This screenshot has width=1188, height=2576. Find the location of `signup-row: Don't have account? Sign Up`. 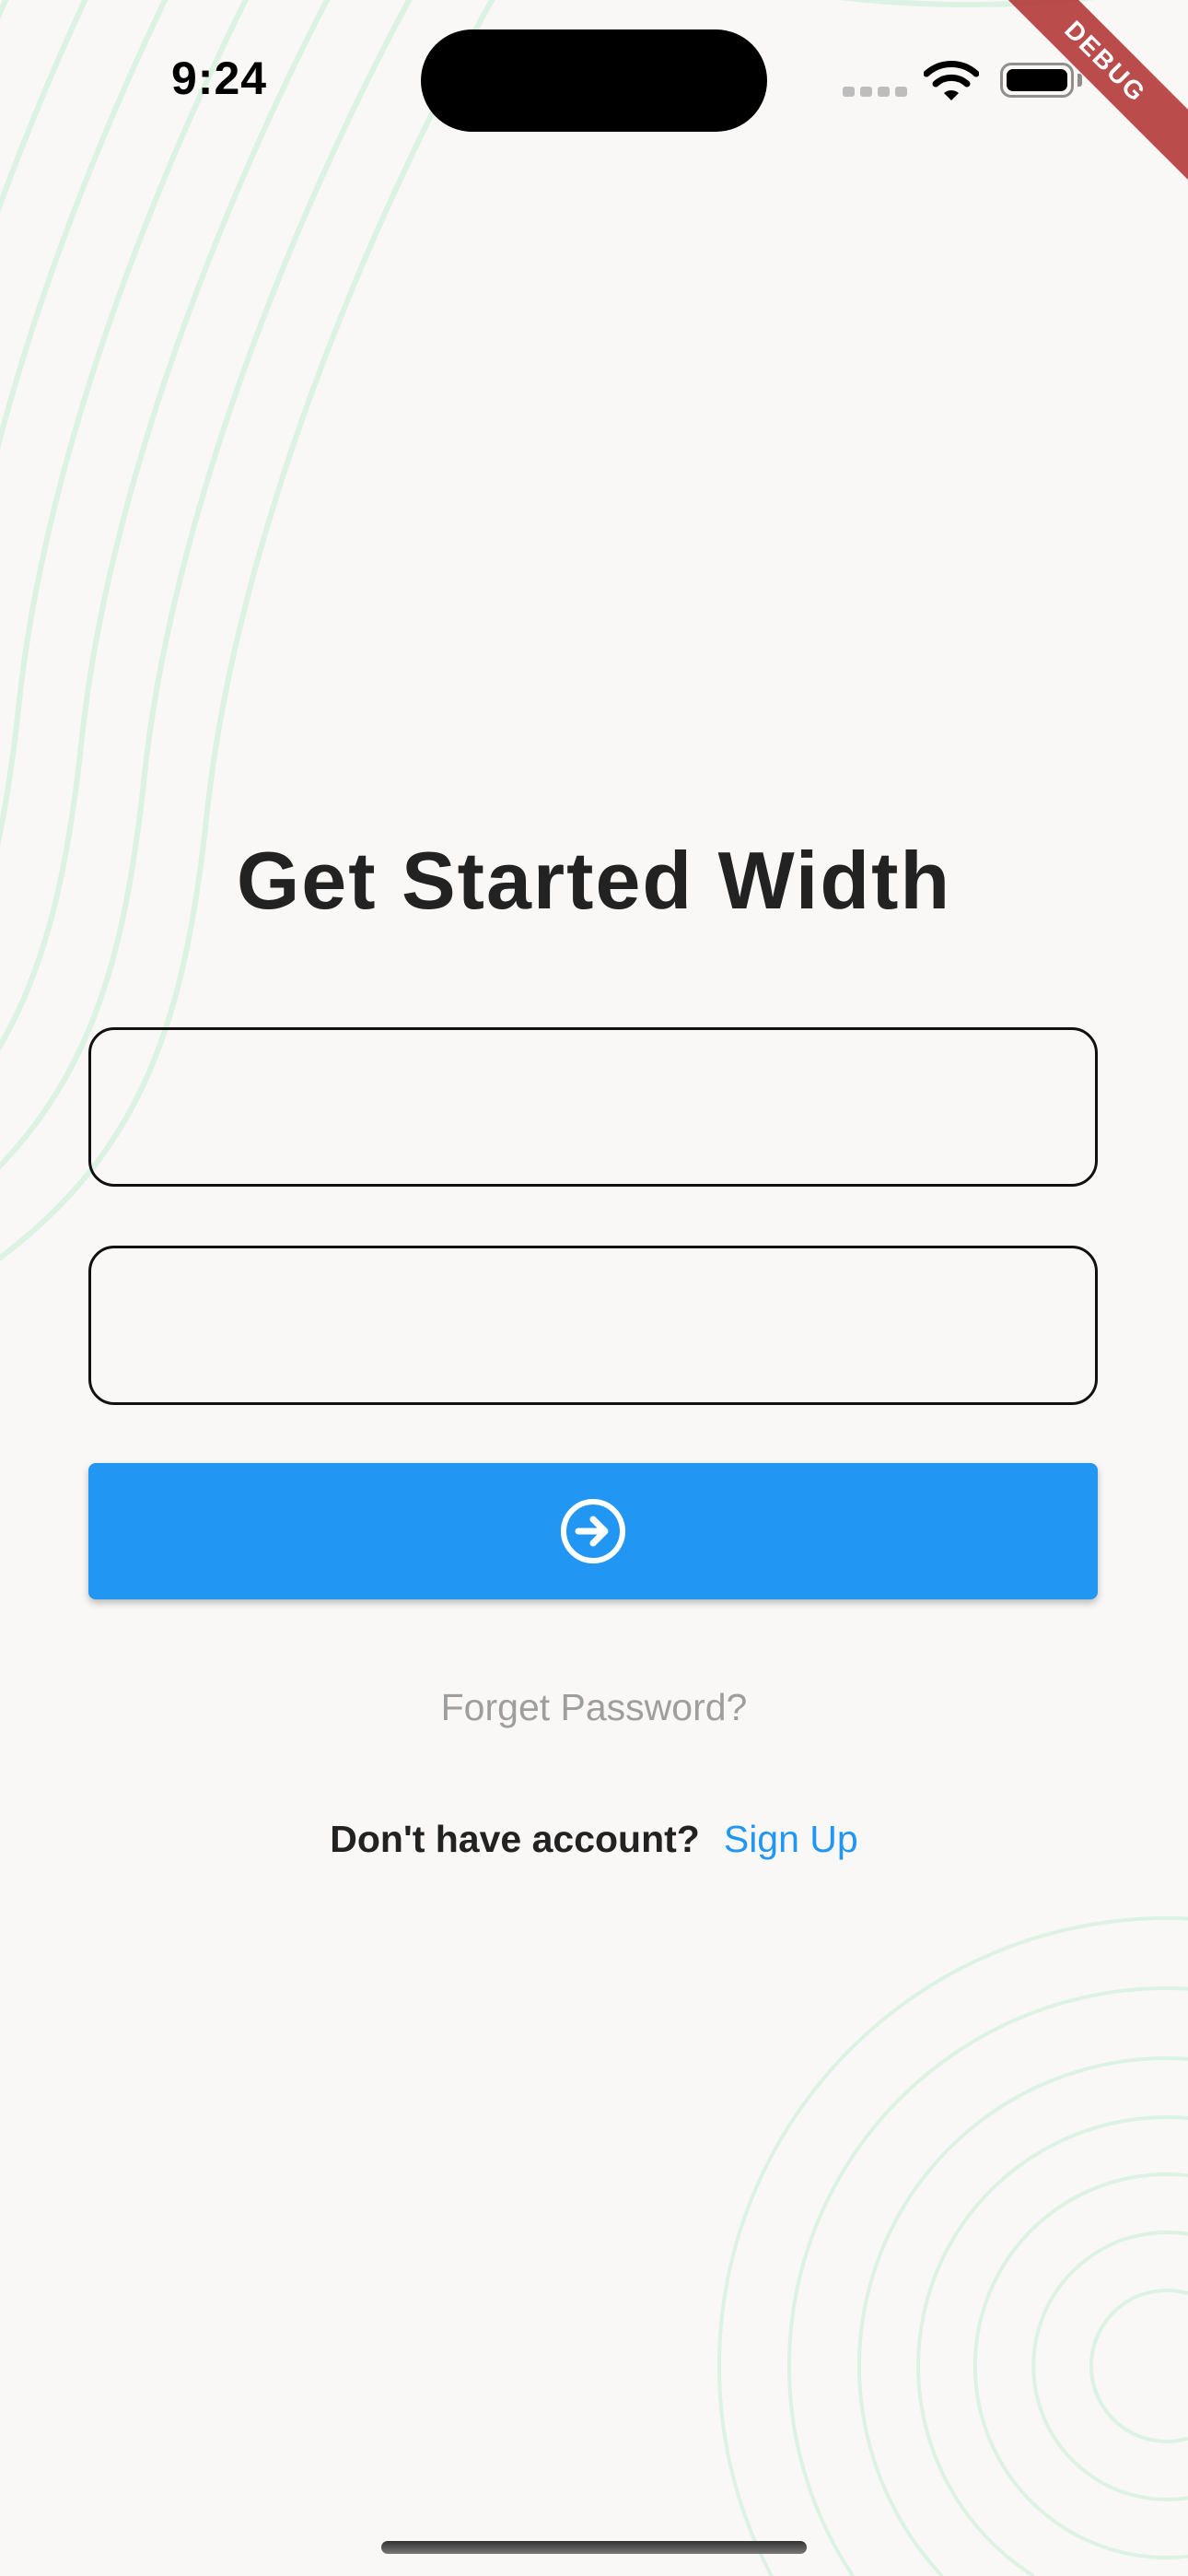

signup-row: Don't have account? Sign Up is located at coordinates (594, 1839).